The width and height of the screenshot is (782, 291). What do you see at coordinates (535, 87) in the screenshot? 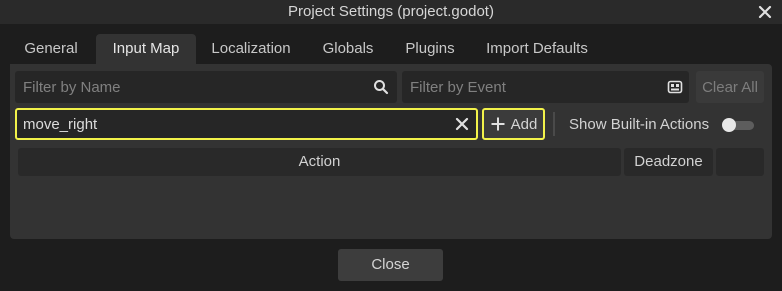
I see `filter-by-event-input` at bounding box center [535, 87].